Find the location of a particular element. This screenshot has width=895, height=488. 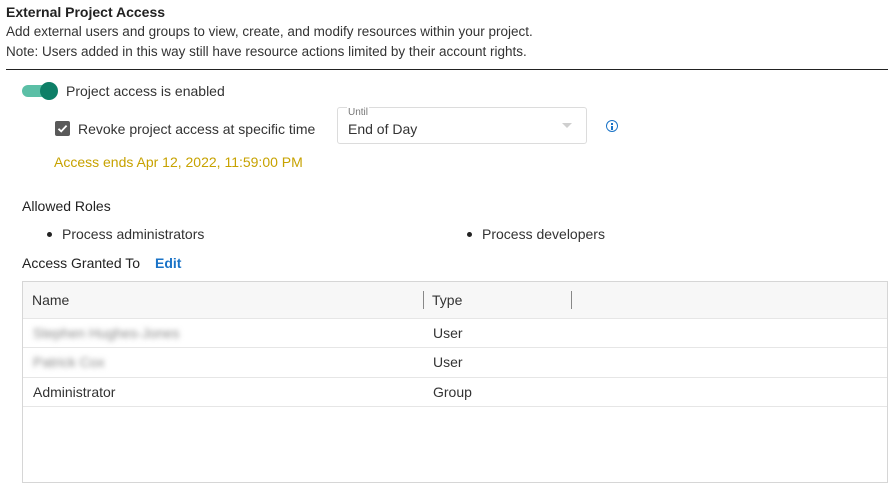

table-row: Stephen Hughes-Jones User is located at coordinates (455, 333).